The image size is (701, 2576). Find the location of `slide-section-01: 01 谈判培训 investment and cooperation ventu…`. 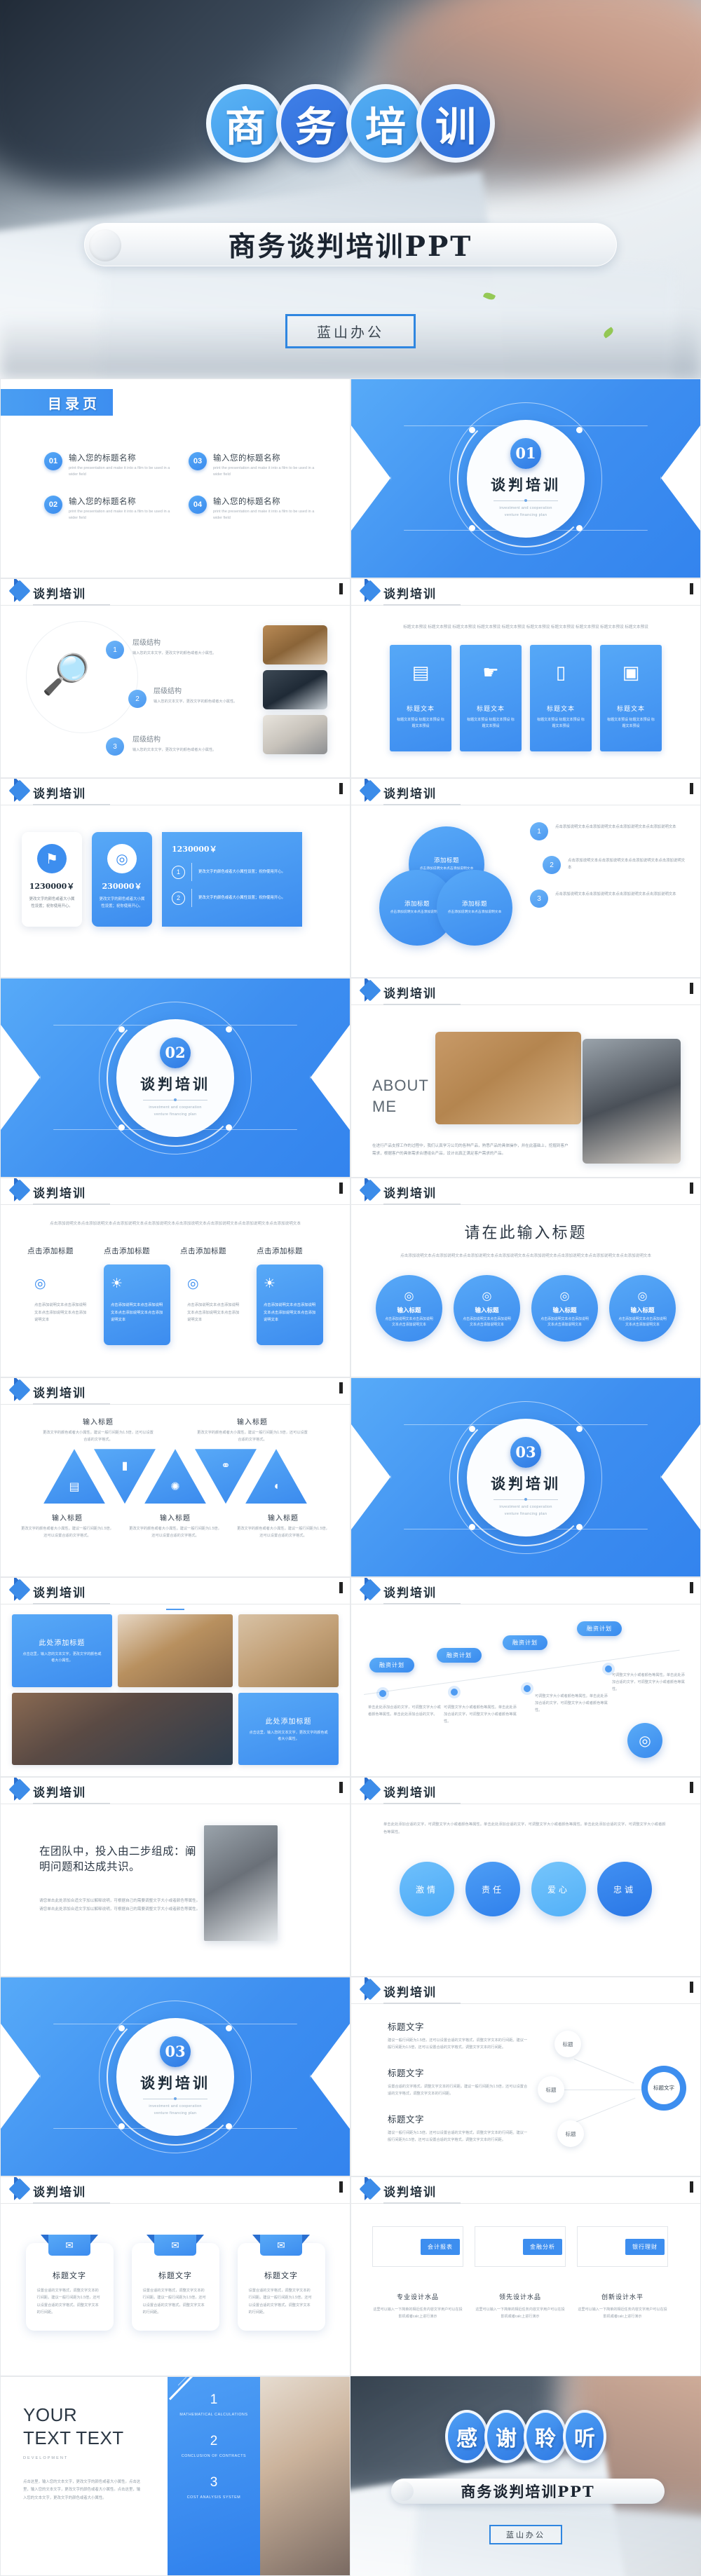

slide-section-01: 01 谈判培训 investment and cooperation ventu… is located at coordinates (525, 478).